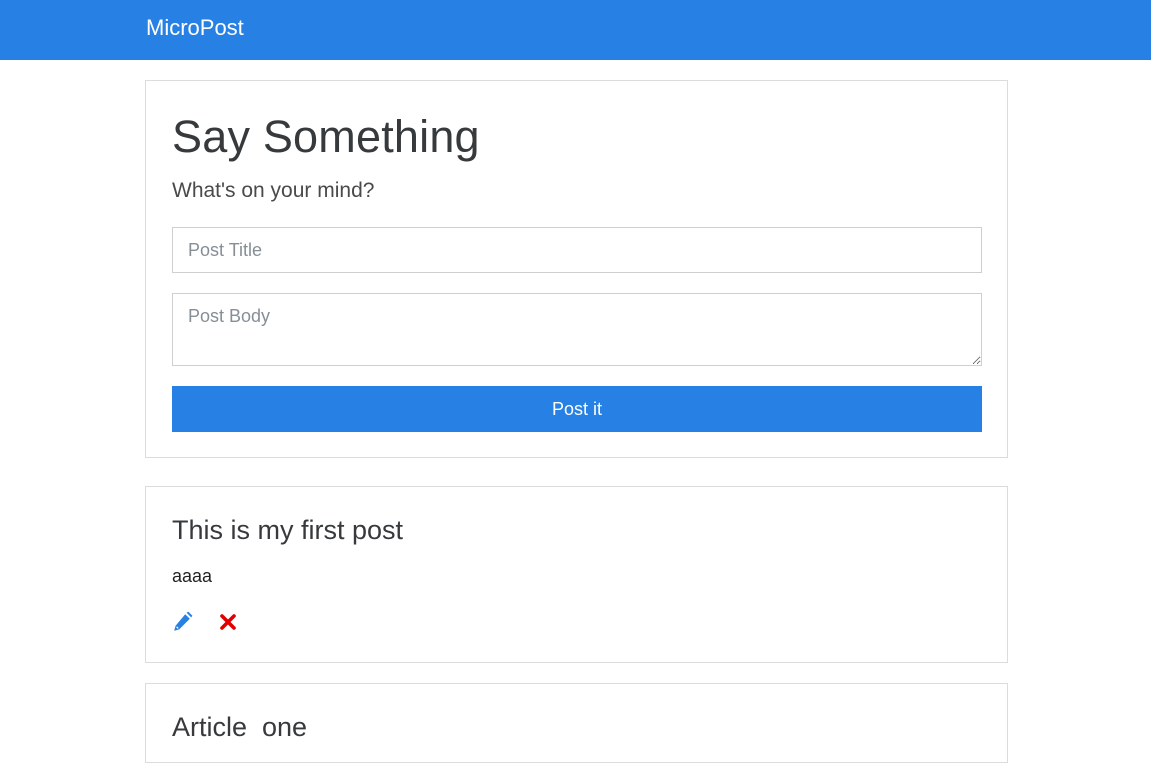  I want to click on post-body: aaaa, so click(192, 576).